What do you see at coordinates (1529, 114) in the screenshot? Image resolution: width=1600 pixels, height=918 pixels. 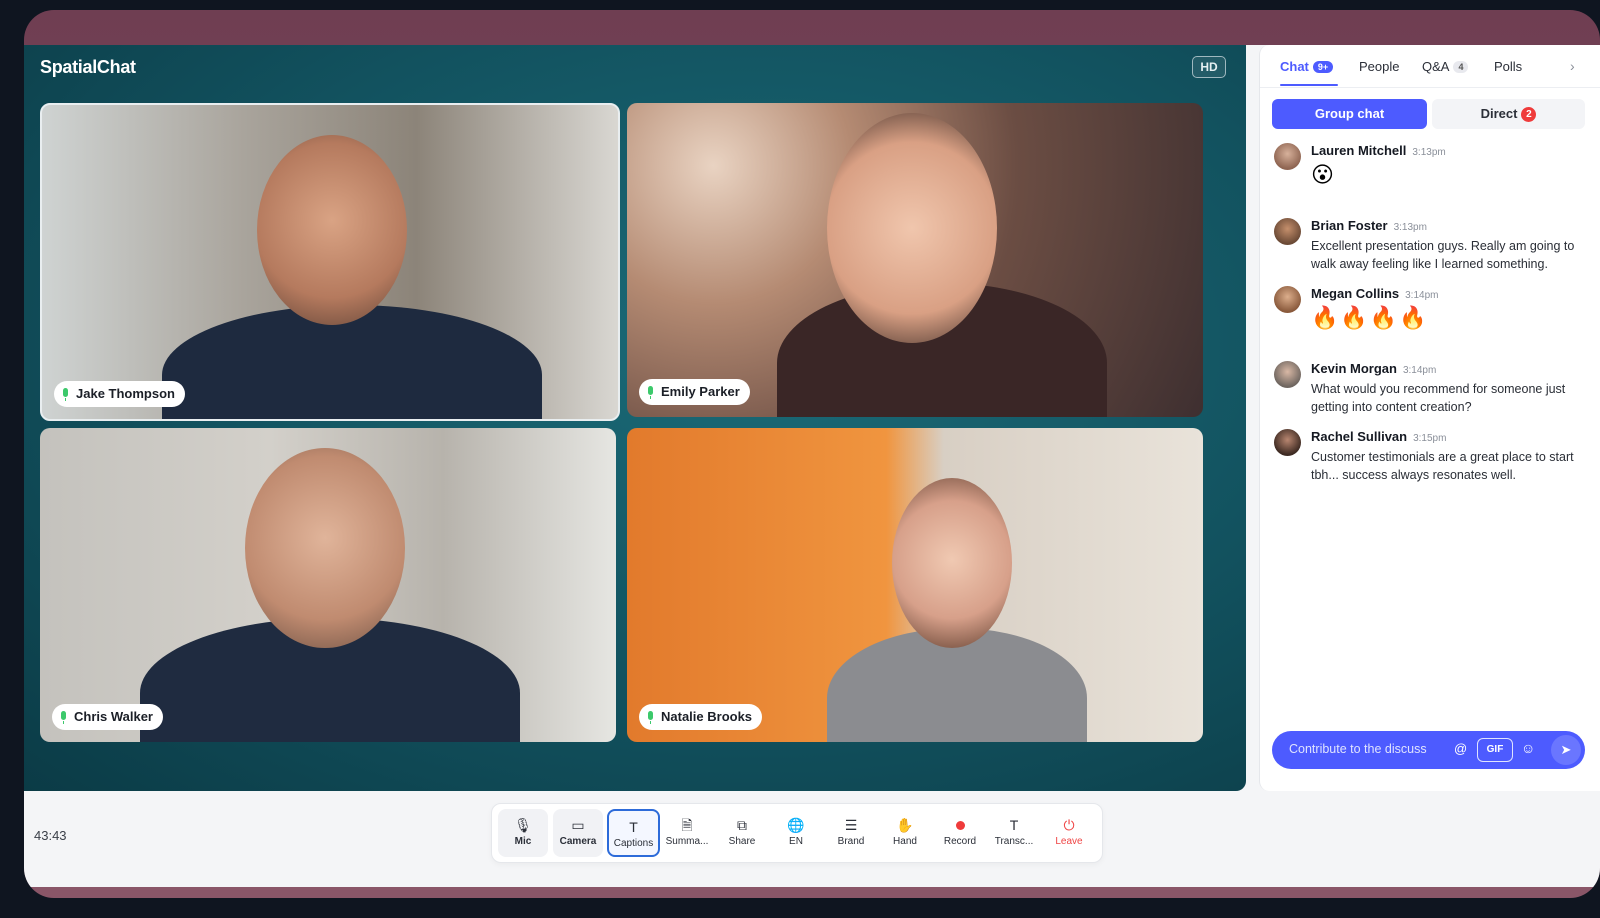 I see `direct-unread-badge: 2` at bounding box center [1529, 114].